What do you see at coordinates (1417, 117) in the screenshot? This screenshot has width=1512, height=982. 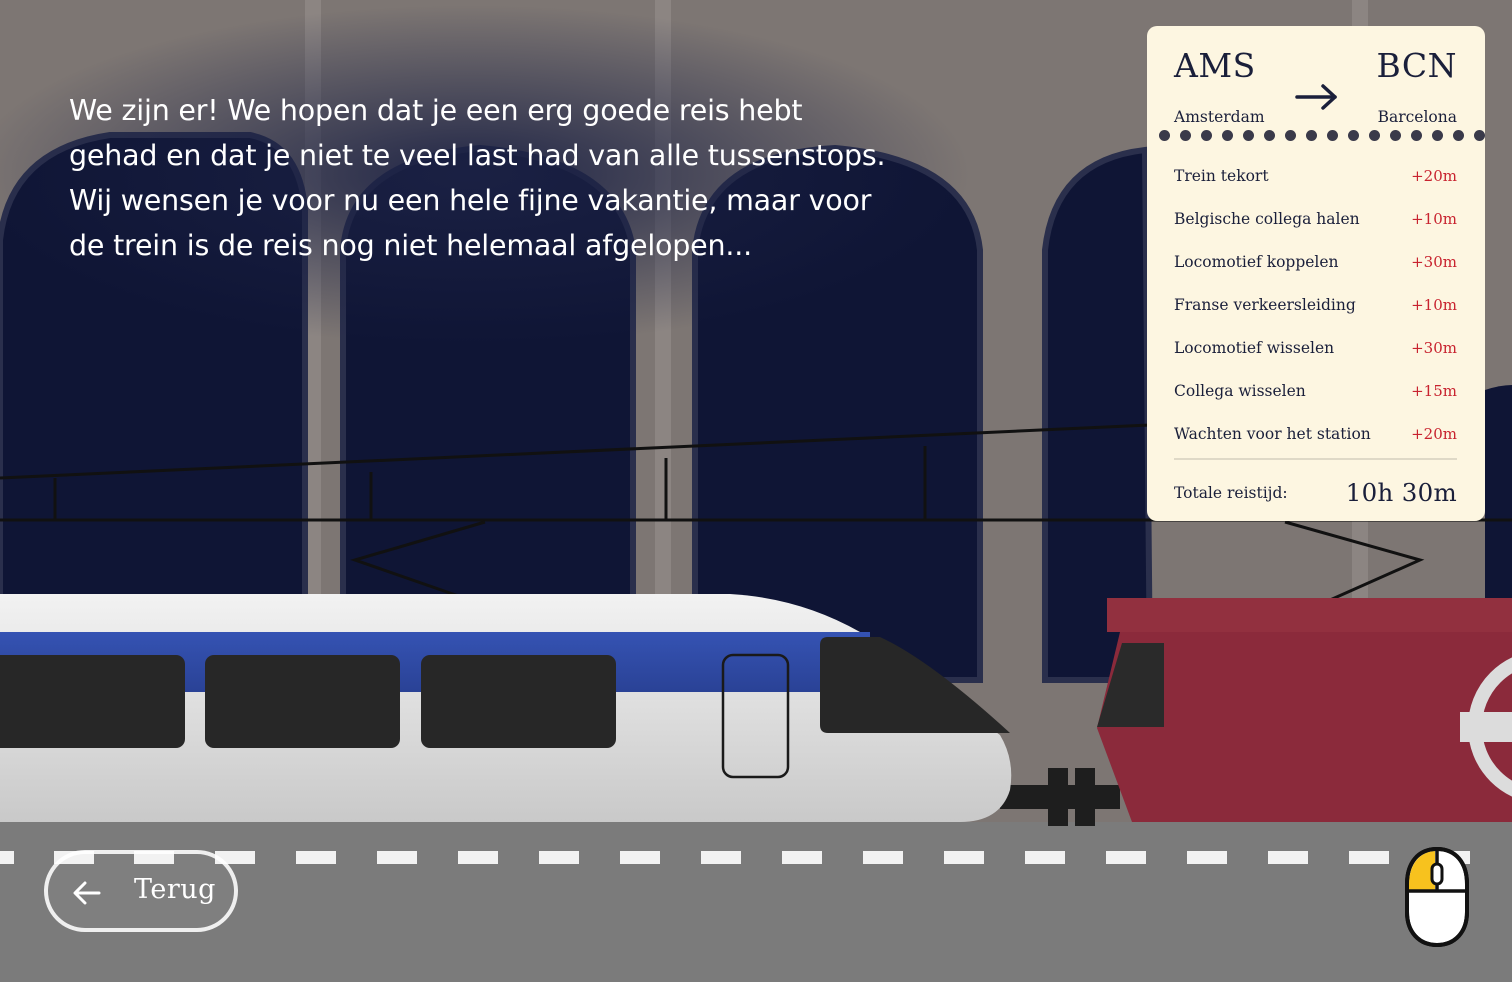 I see `destination-city: Barcelona` at bounding box center [1417, 117].